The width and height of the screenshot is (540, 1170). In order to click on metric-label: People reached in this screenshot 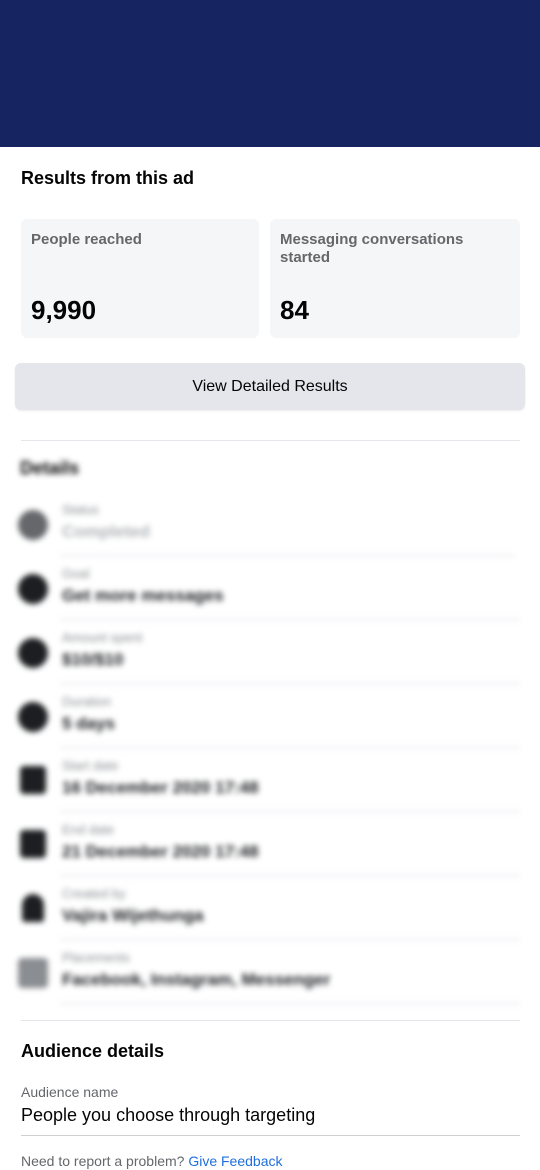, I will do `click(86, 239)`.